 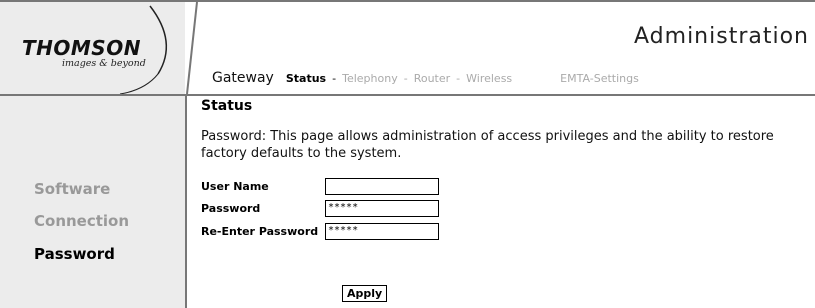 I want to click on reenter-password-input: *****, so click(x=382, y=231).